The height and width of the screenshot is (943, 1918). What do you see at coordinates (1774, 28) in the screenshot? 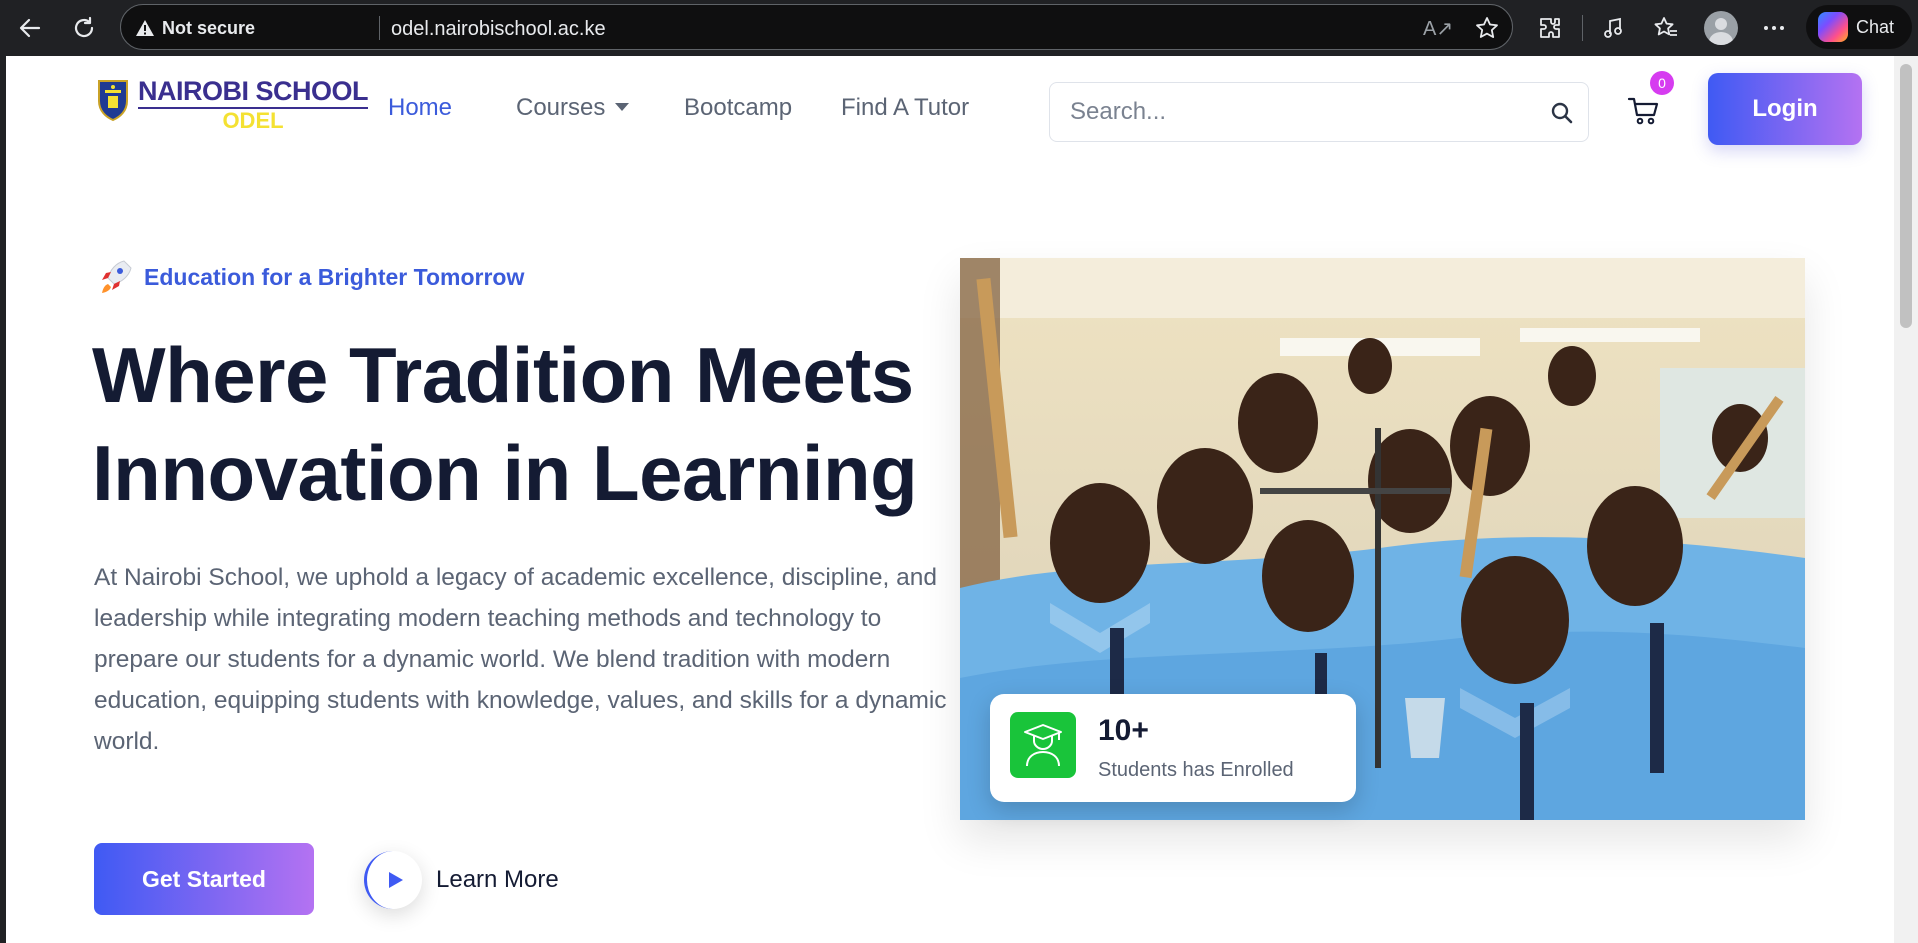
I see `more-options-icon` at bounding box center [1774, 28].